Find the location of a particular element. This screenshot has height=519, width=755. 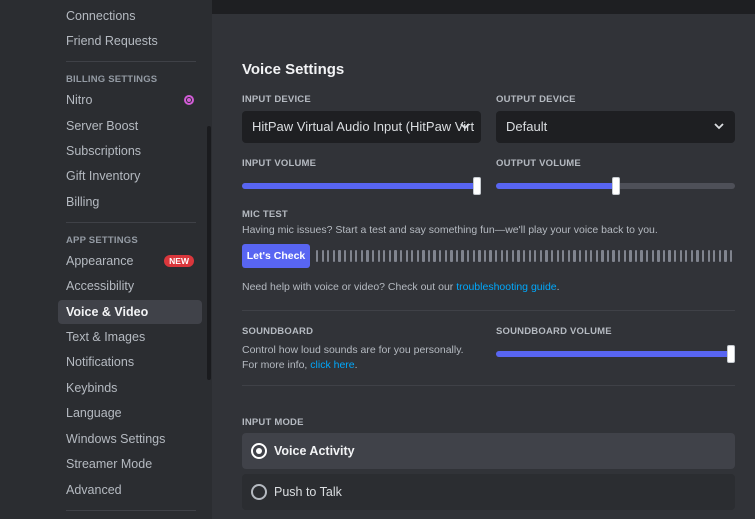

sidebar-item-label: Windows Settings is located at coordinates (116, 439).